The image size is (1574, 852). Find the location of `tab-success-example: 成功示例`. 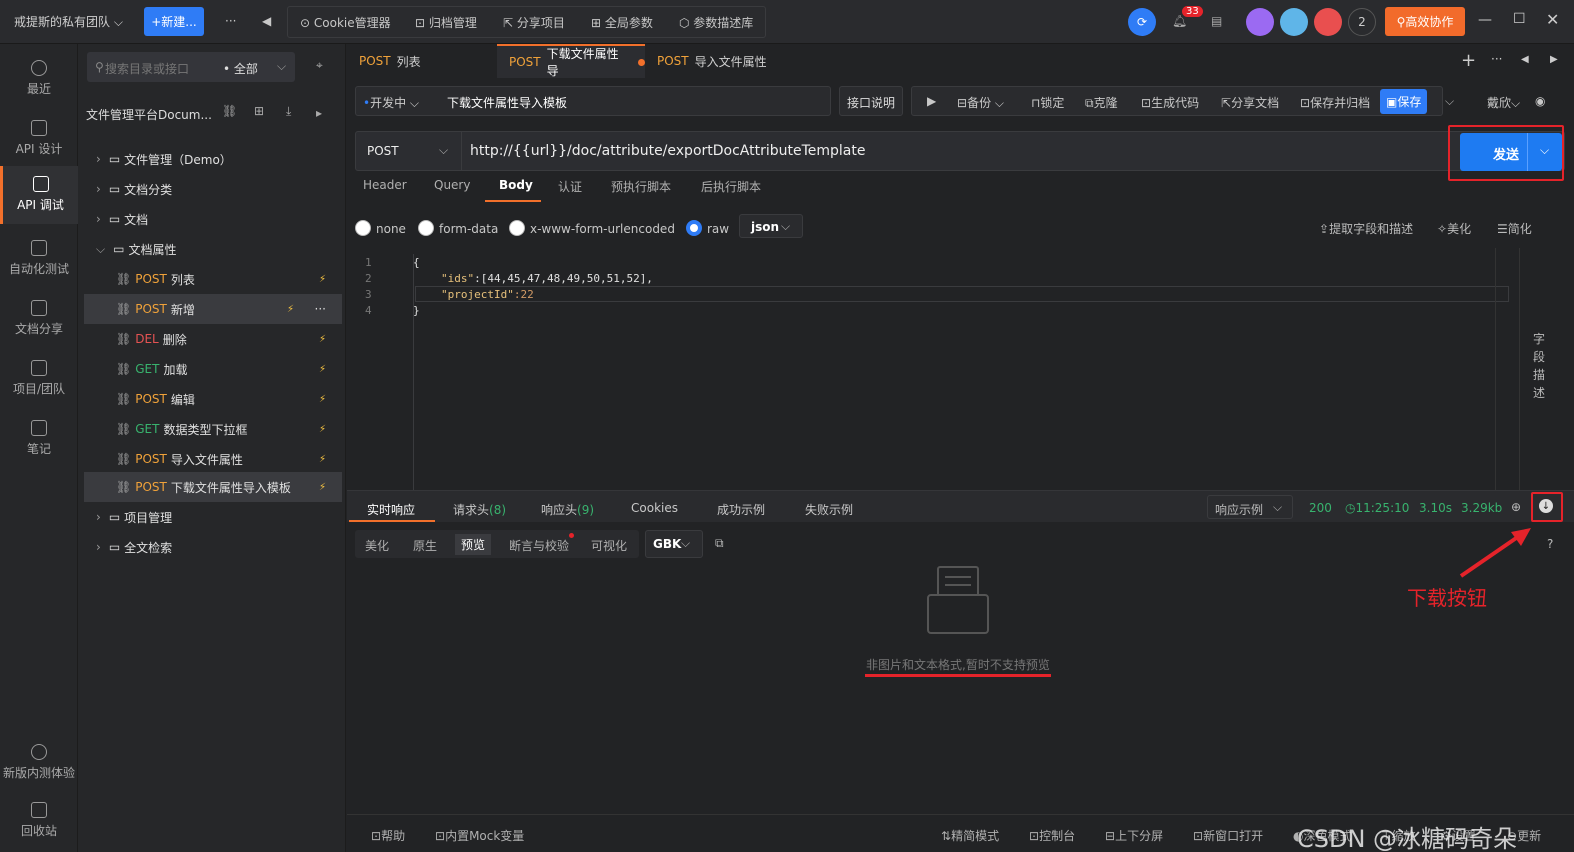

tab-success-example: 成功示例 is located at coordinates (741, 509).